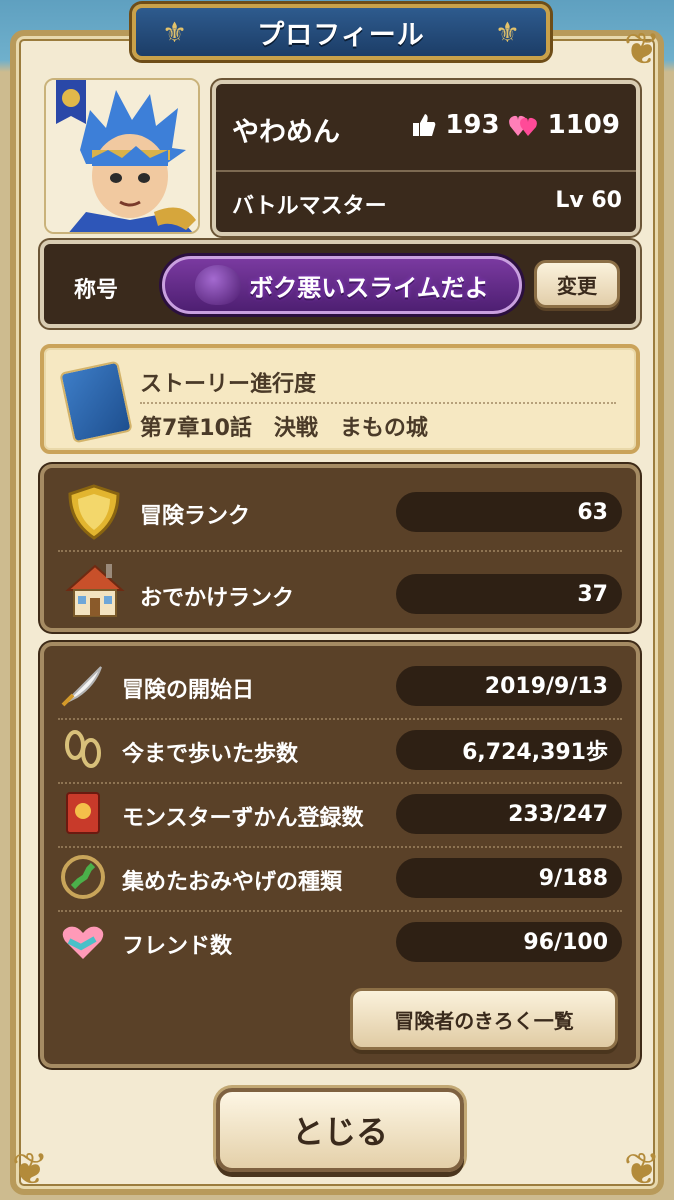 The height and width of the screenshot is (1200, 674). Describe the element at coordinates (83, 877) in the screenshot. I see `japan-map-icon` at that location.